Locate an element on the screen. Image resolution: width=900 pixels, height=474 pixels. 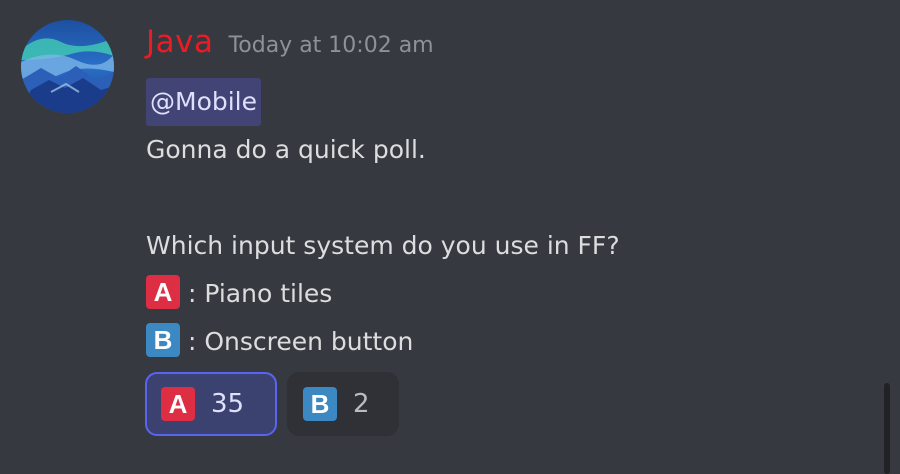
question-text: Which input system do you use in FF? is located at coordinates (383, 245).